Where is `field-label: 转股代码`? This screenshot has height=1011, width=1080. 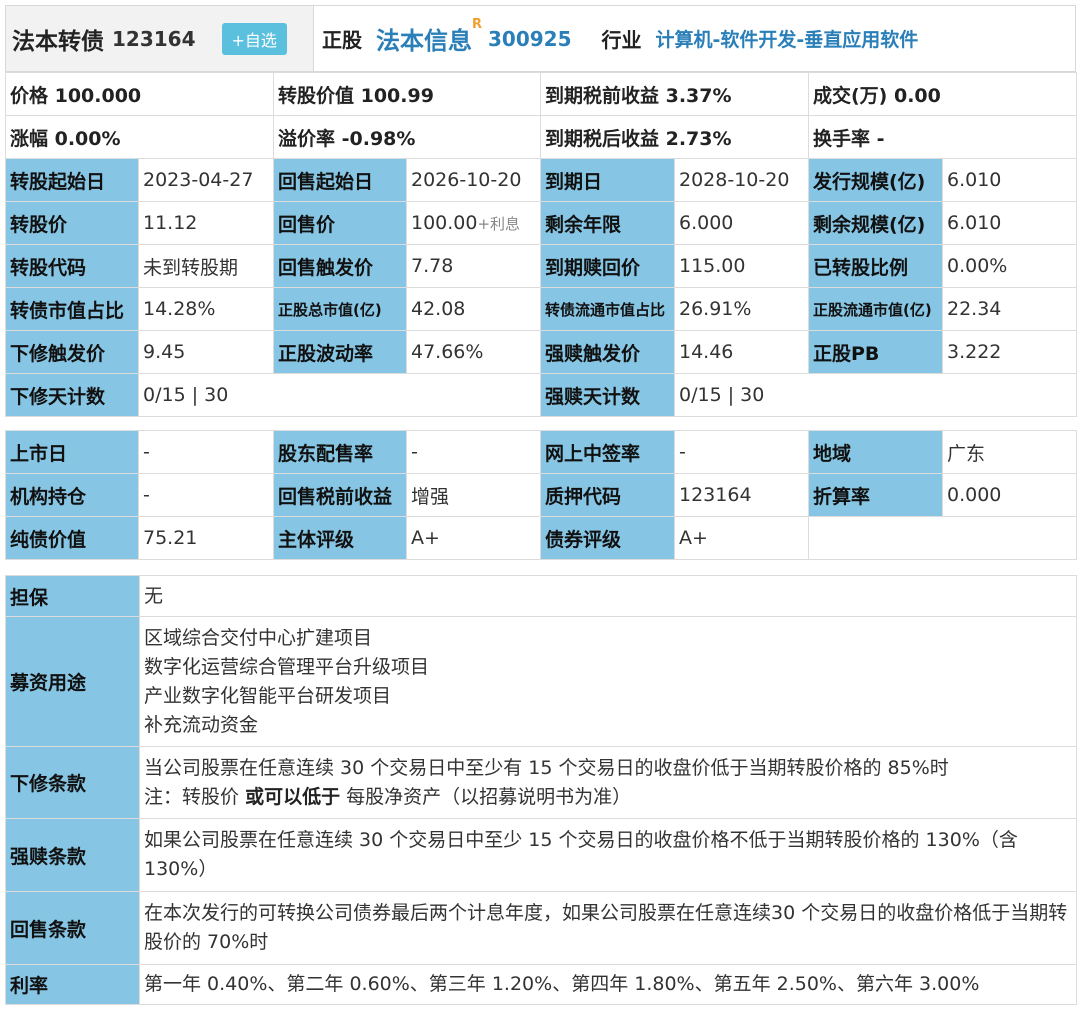
field-label: 转股代码 is located at coordinates (72, 266).